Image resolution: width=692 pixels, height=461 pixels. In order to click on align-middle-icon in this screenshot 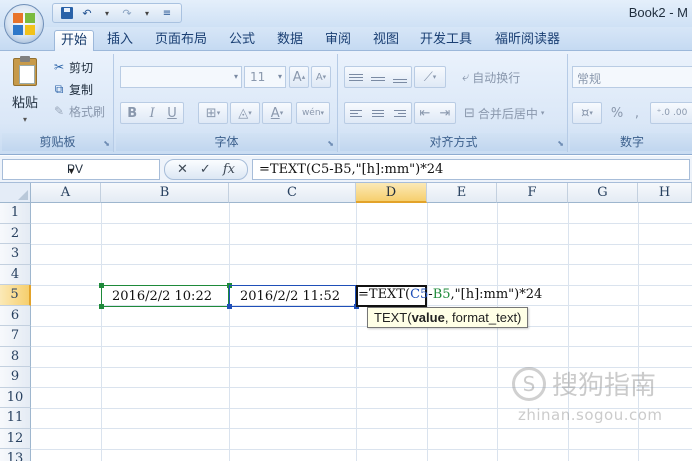, I will do `click(378, 79)`.